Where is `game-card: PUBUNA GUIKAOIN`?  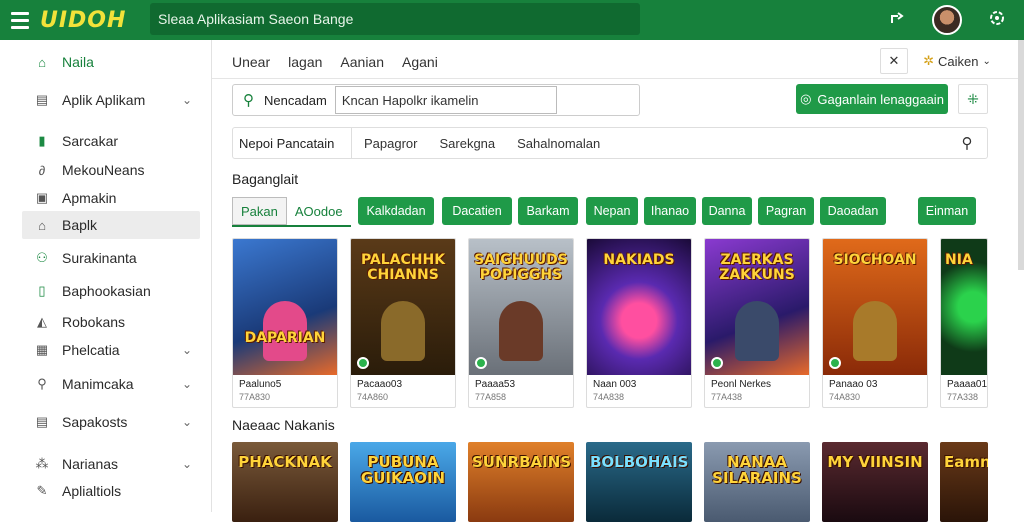 game-card: PUBUNA GUIKAOIN is located at coordinates (403, 482).